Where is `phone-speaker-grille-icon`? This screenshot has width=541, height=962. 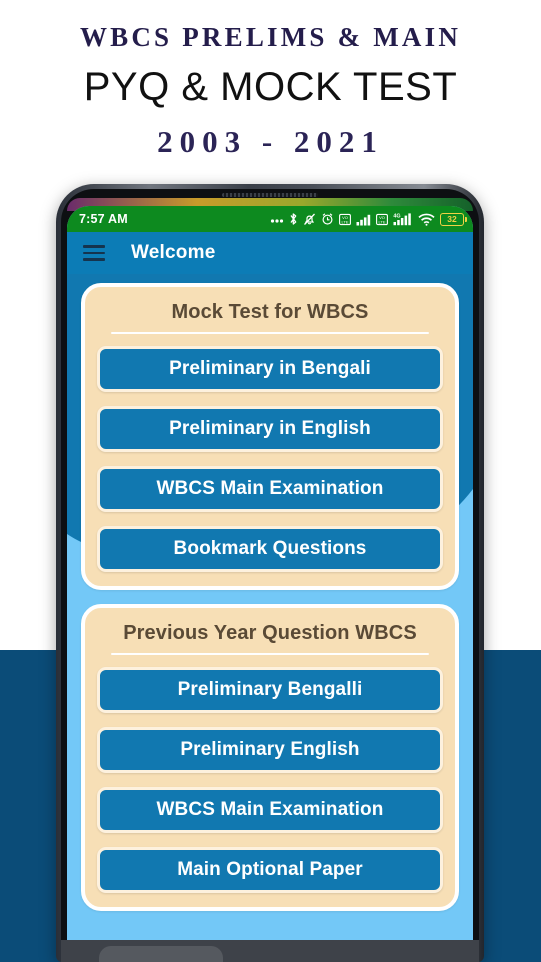 phone-speaker-grille-icon is located at coordinates (270, 195).